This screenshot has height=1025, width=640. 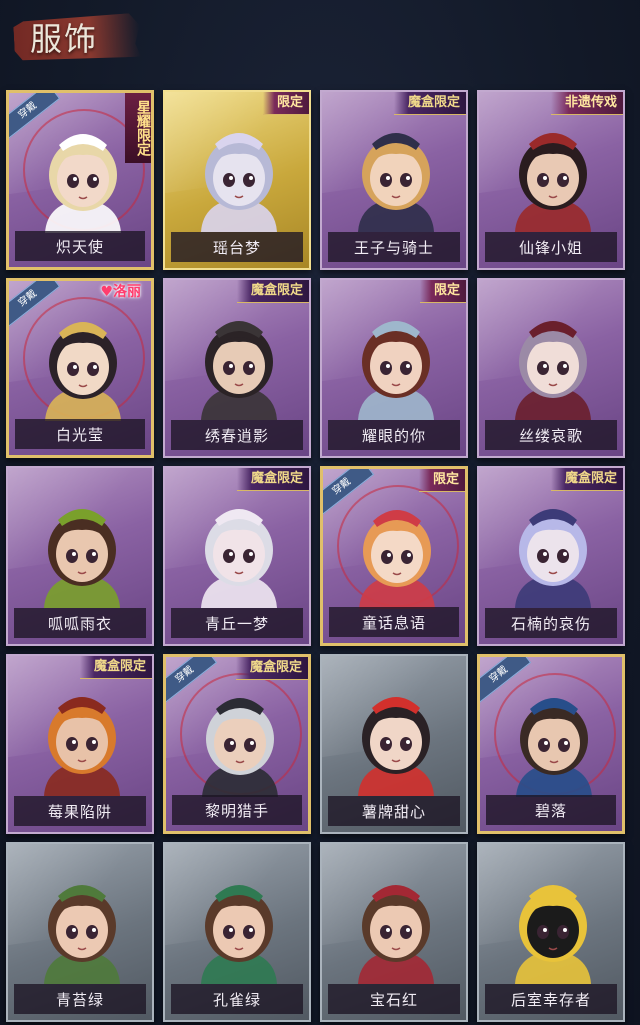 I want to click on outfit-card: 薯牌甜心, so click(x=394, y=744).